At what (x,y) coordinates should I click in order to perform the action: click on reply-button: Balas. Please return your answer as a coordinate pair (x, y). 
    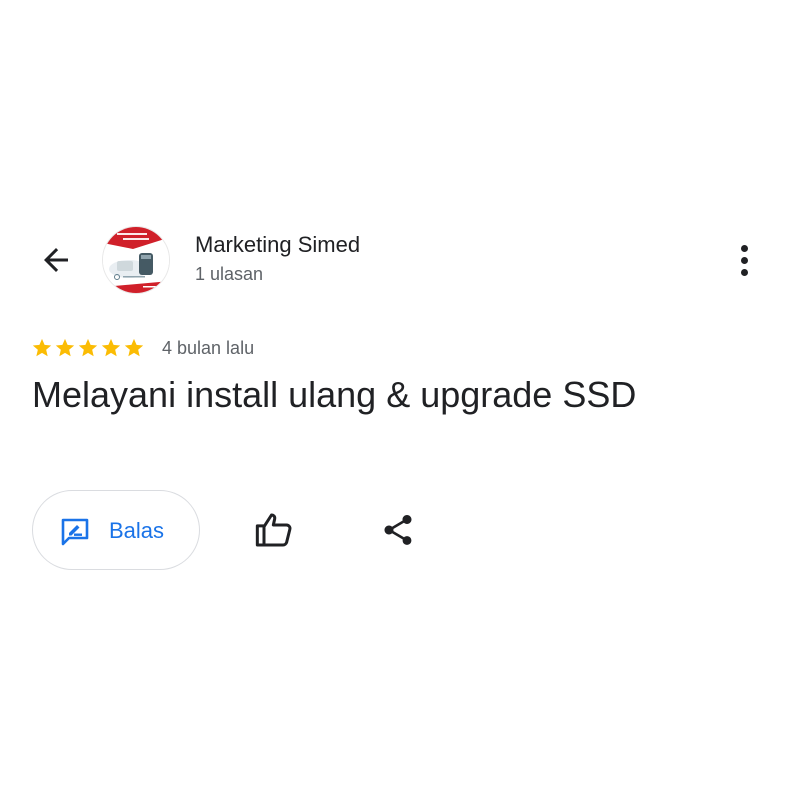
    Looking at the image, I should click on (116, 530).